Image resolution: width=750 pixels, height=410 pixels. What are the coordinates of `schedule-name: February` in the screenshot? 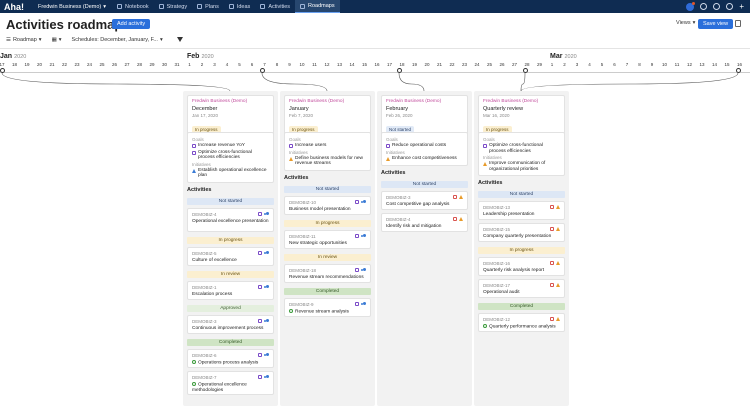 It's located at (424, 109).